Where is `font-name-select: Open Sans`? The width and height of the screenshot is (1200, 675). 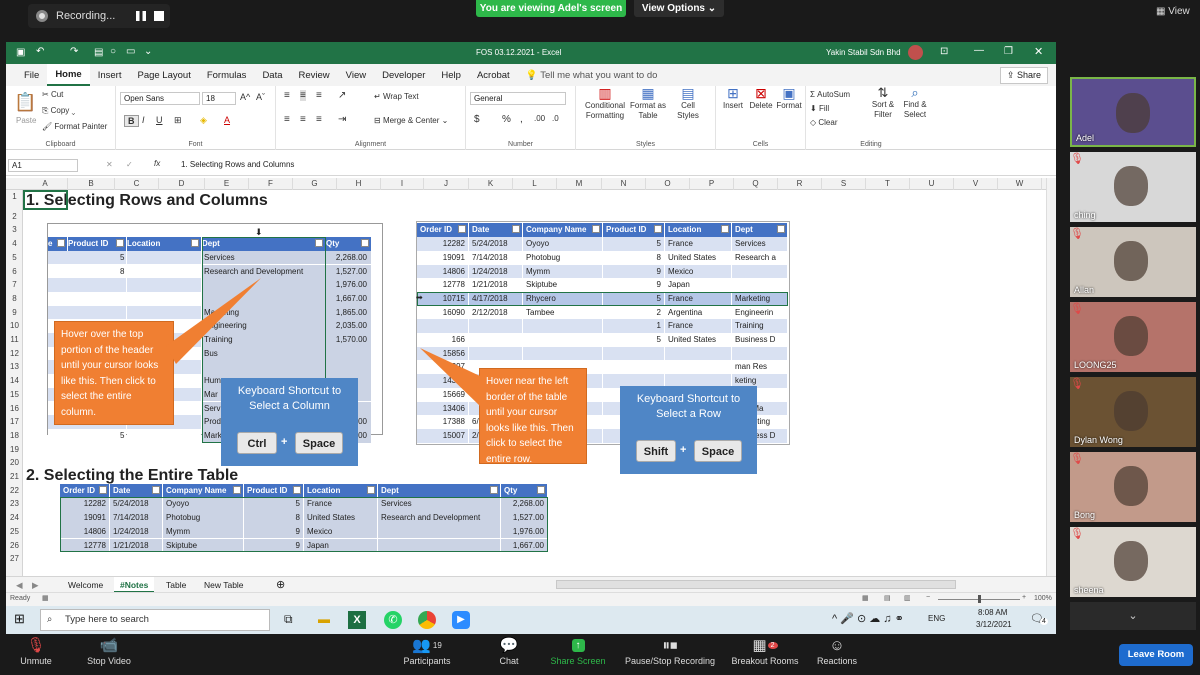 font-name-select: Open Sans is located at coordinates (160, 98).